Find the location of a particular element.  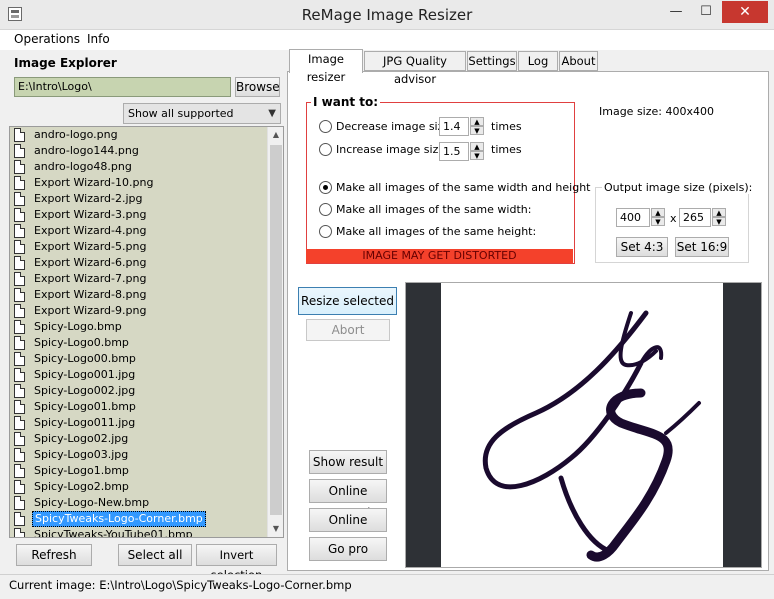

file-name: Export Wizard-2.jpg is located at coordinates (88, 198).